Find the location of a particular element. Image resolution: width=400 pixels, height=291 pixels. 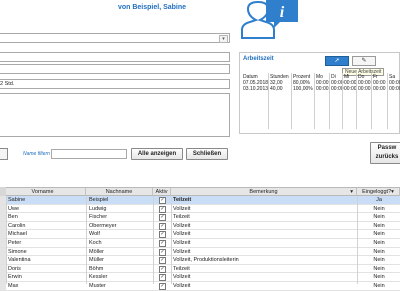

column-header-nachname: Nachname is located at coordinates (119, 192).